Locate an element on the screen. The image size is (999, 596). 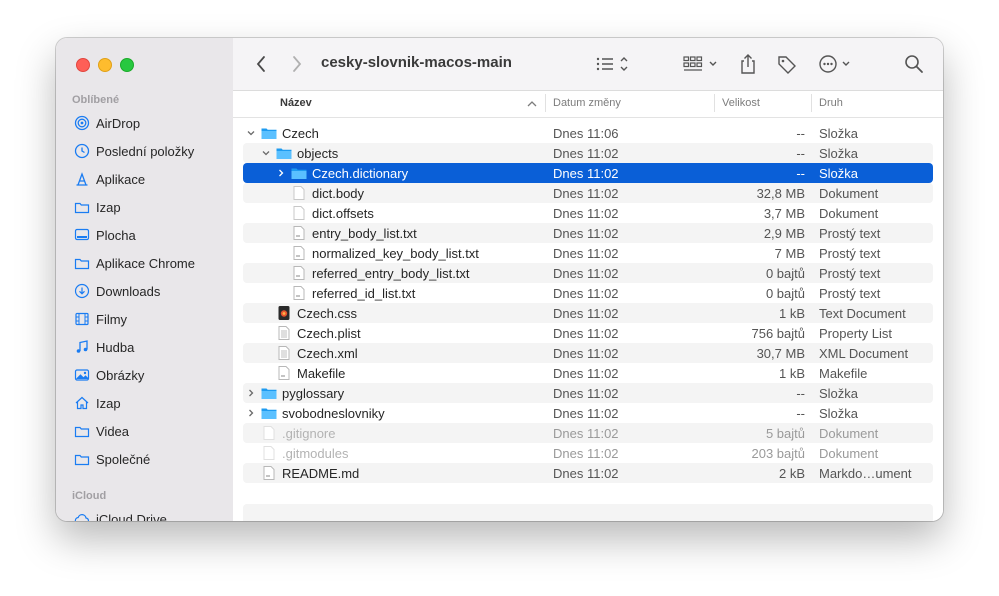
table-row: Czech Dnes 11:06 -- Složka is located at coordinates (588, 133).